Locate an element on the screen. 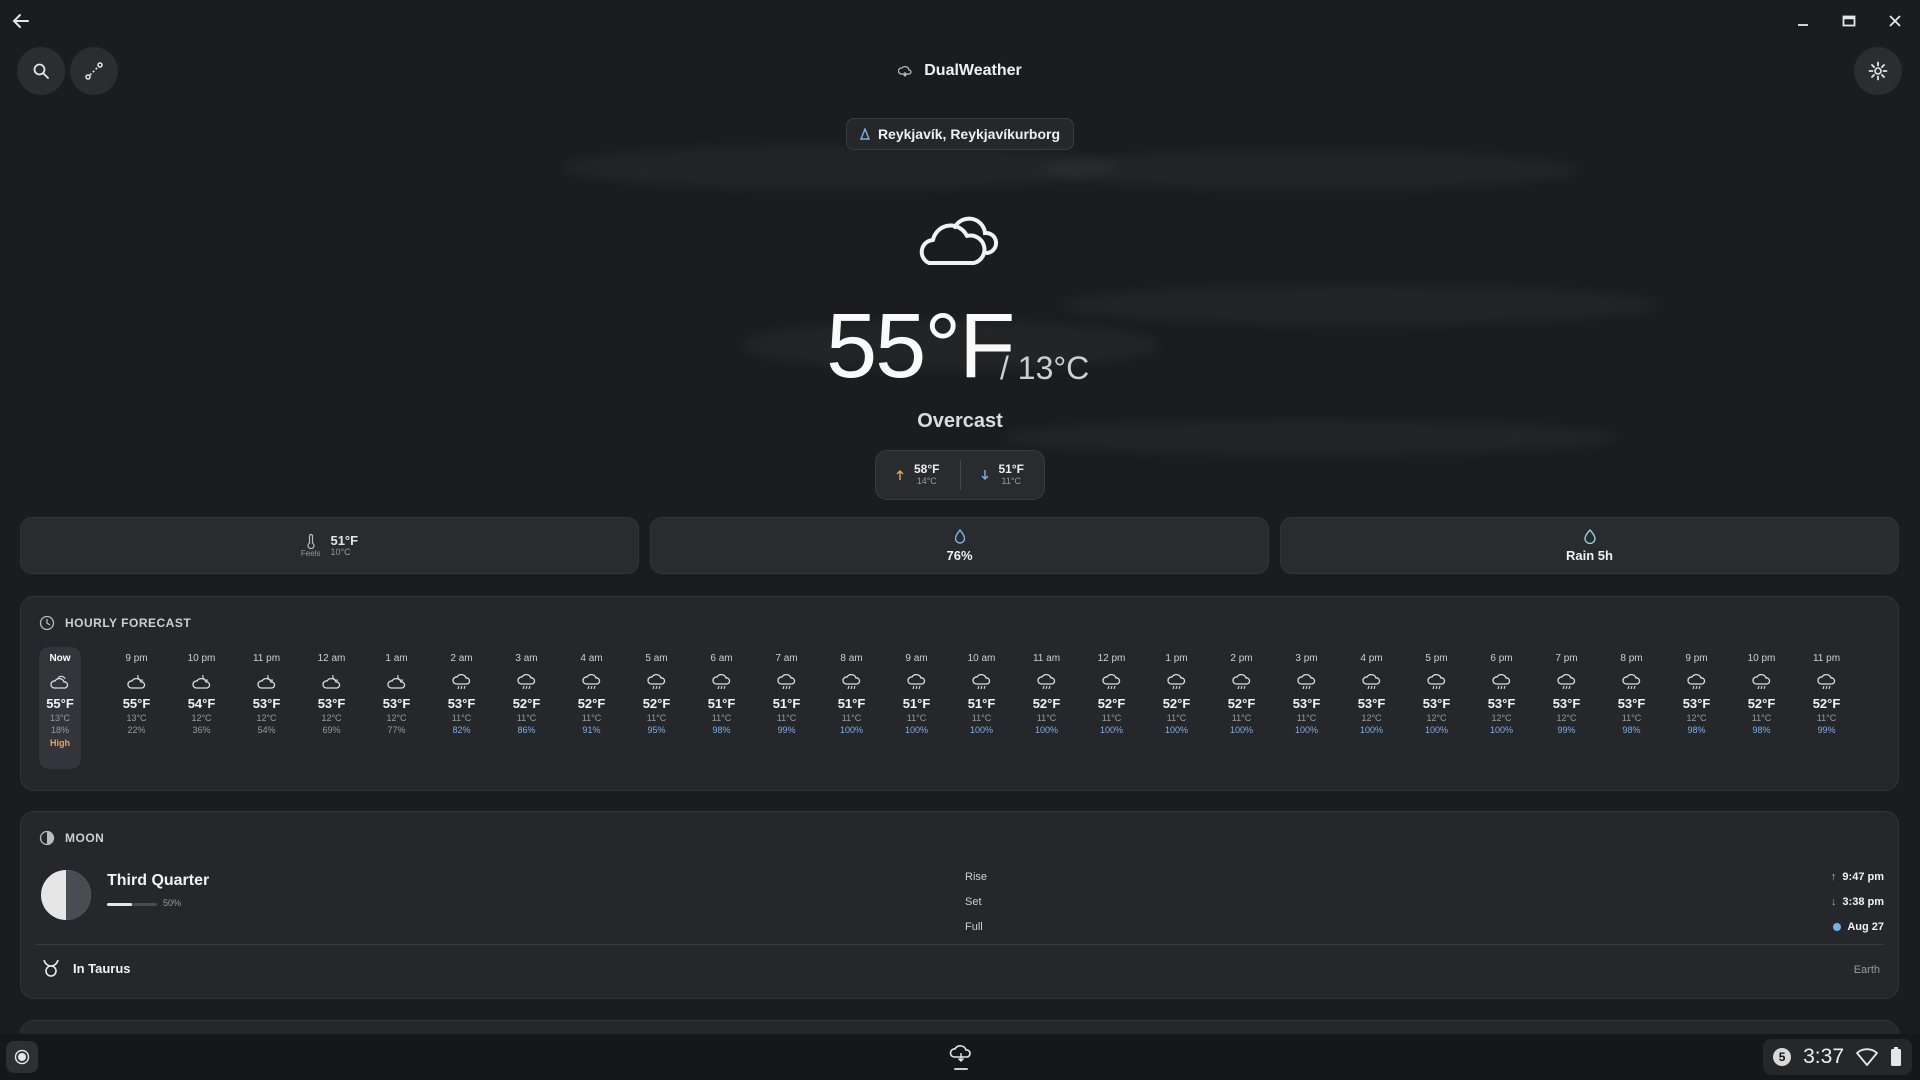  back-button is located at coordinates (21, 21).